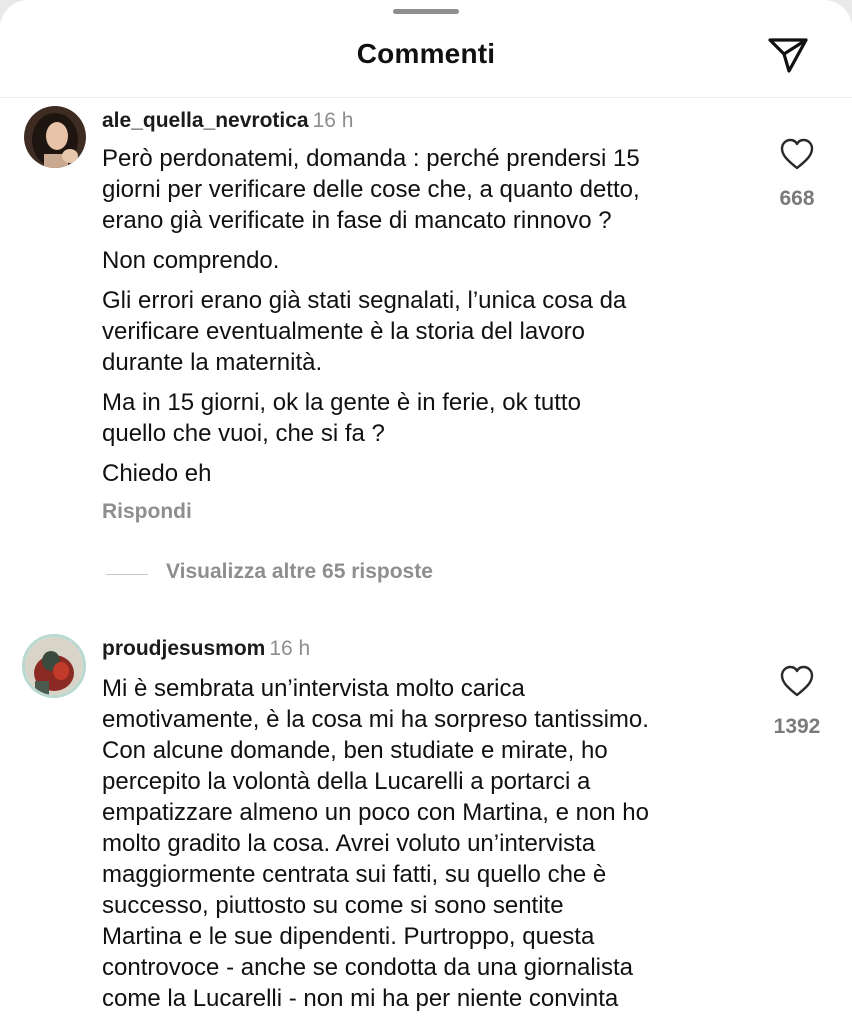 The image size is (852, 1024). I want to click on paper-plane-icon, so click(788, 55).